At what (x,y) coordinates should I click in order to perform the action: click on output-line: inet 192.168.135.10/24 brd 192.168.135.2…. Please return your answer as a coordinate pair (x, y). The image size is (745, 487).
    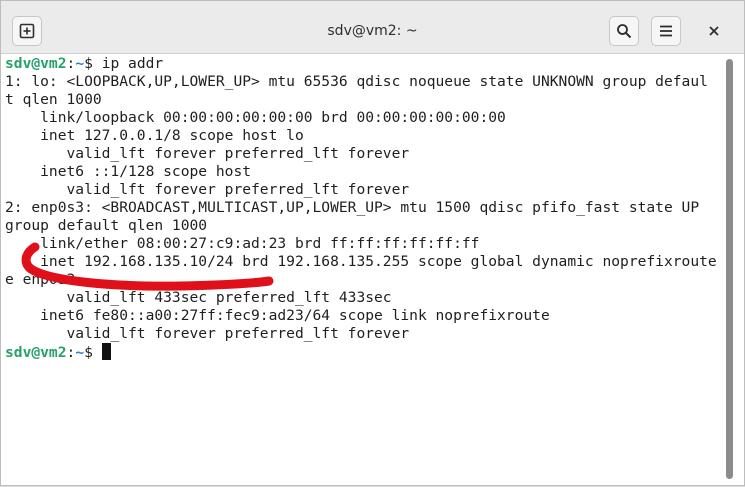
    Looking at the image, I should click on (361, 261).